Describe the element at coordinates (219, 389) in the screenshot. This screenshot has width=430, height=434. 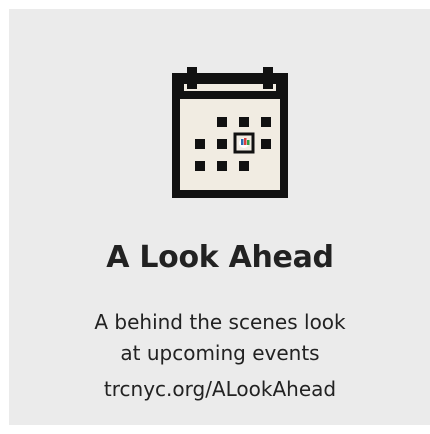
I see `event-url-link: trcnyc.org/ALookAhead` at that location.